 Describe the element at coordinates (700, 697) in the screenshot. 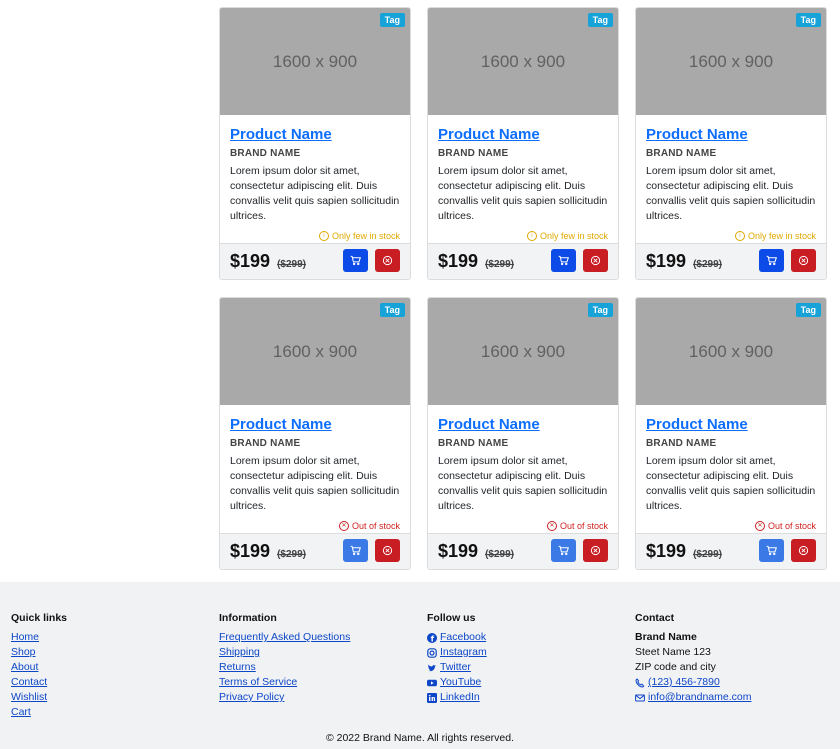

I see `email-address: info@brandname.com` at that location.